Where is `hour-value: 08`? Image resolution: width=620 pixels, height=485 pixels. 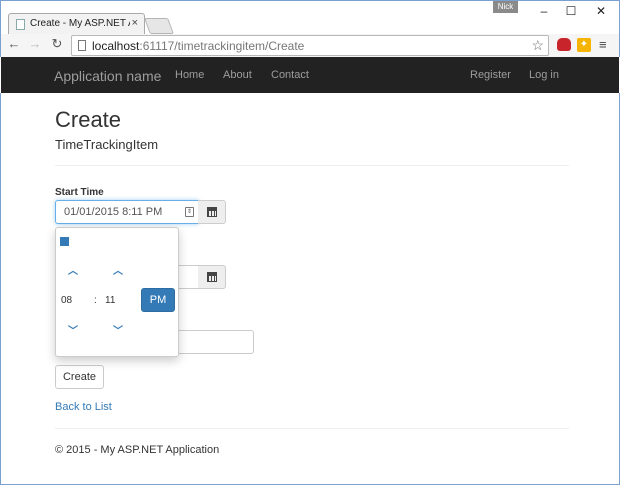
hour-value: 08 is located at coordinates (66, 300).